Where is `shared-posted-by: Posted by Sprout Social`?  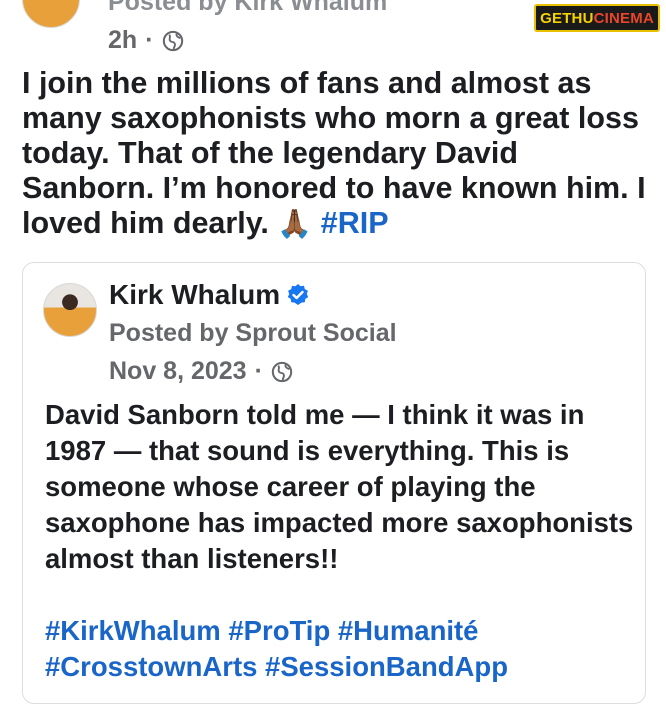
shared-posted-by: Posted by Sprout Social is located at coordinates (253, 333).